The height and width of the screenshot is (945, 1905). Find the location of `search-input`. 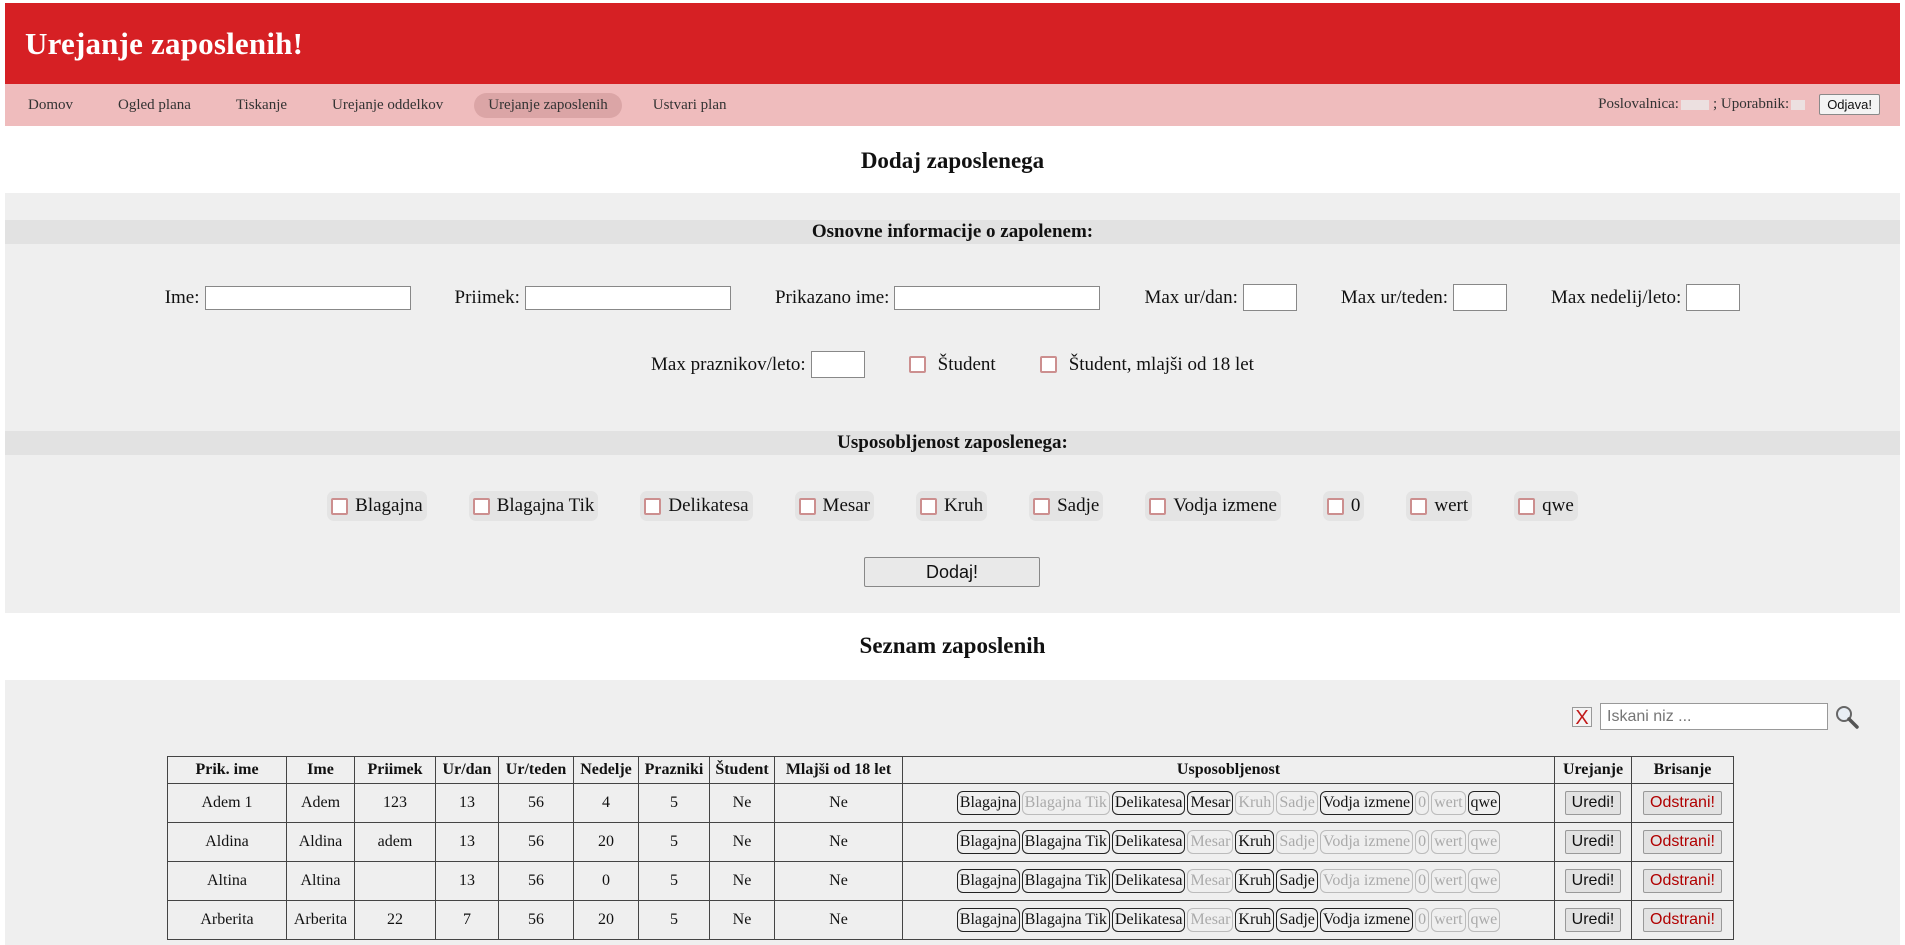

search-input is located at coordinates (1714, 716).